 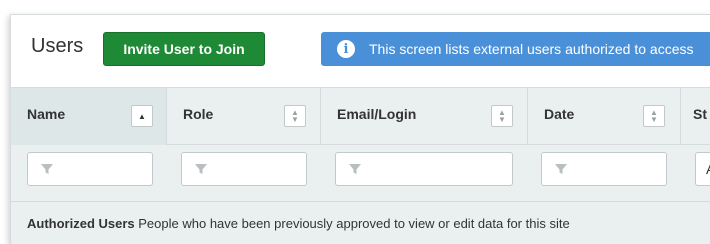 What do you see at coordinates (559, 114) in the screenshot?
I see `column-label-date: Date` at bounding box center [559, 114].